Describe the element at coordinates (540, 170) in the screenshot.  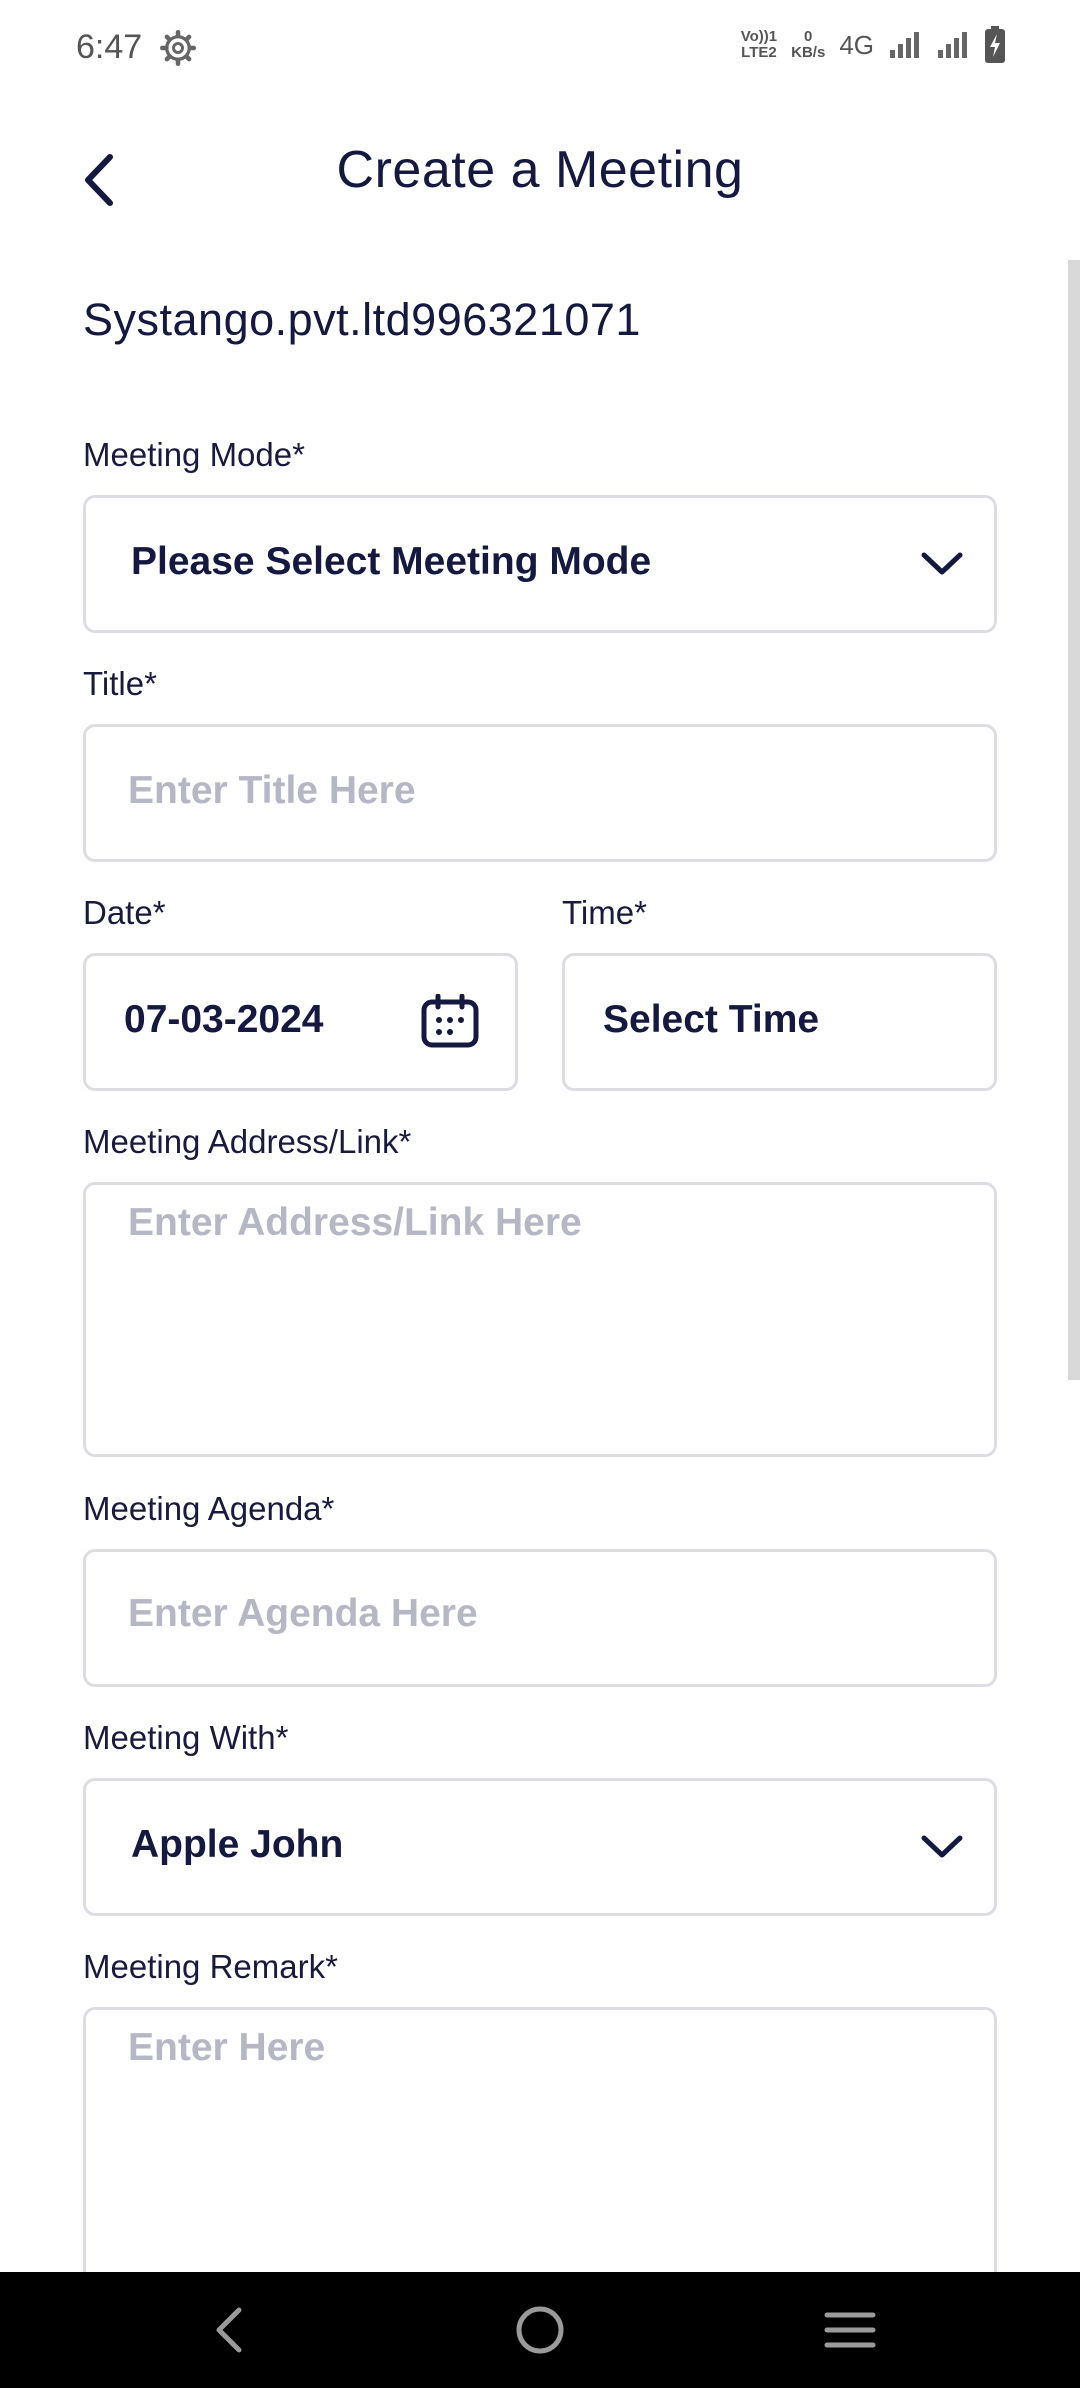
I see `page-title: Create a Meeting` at that location.